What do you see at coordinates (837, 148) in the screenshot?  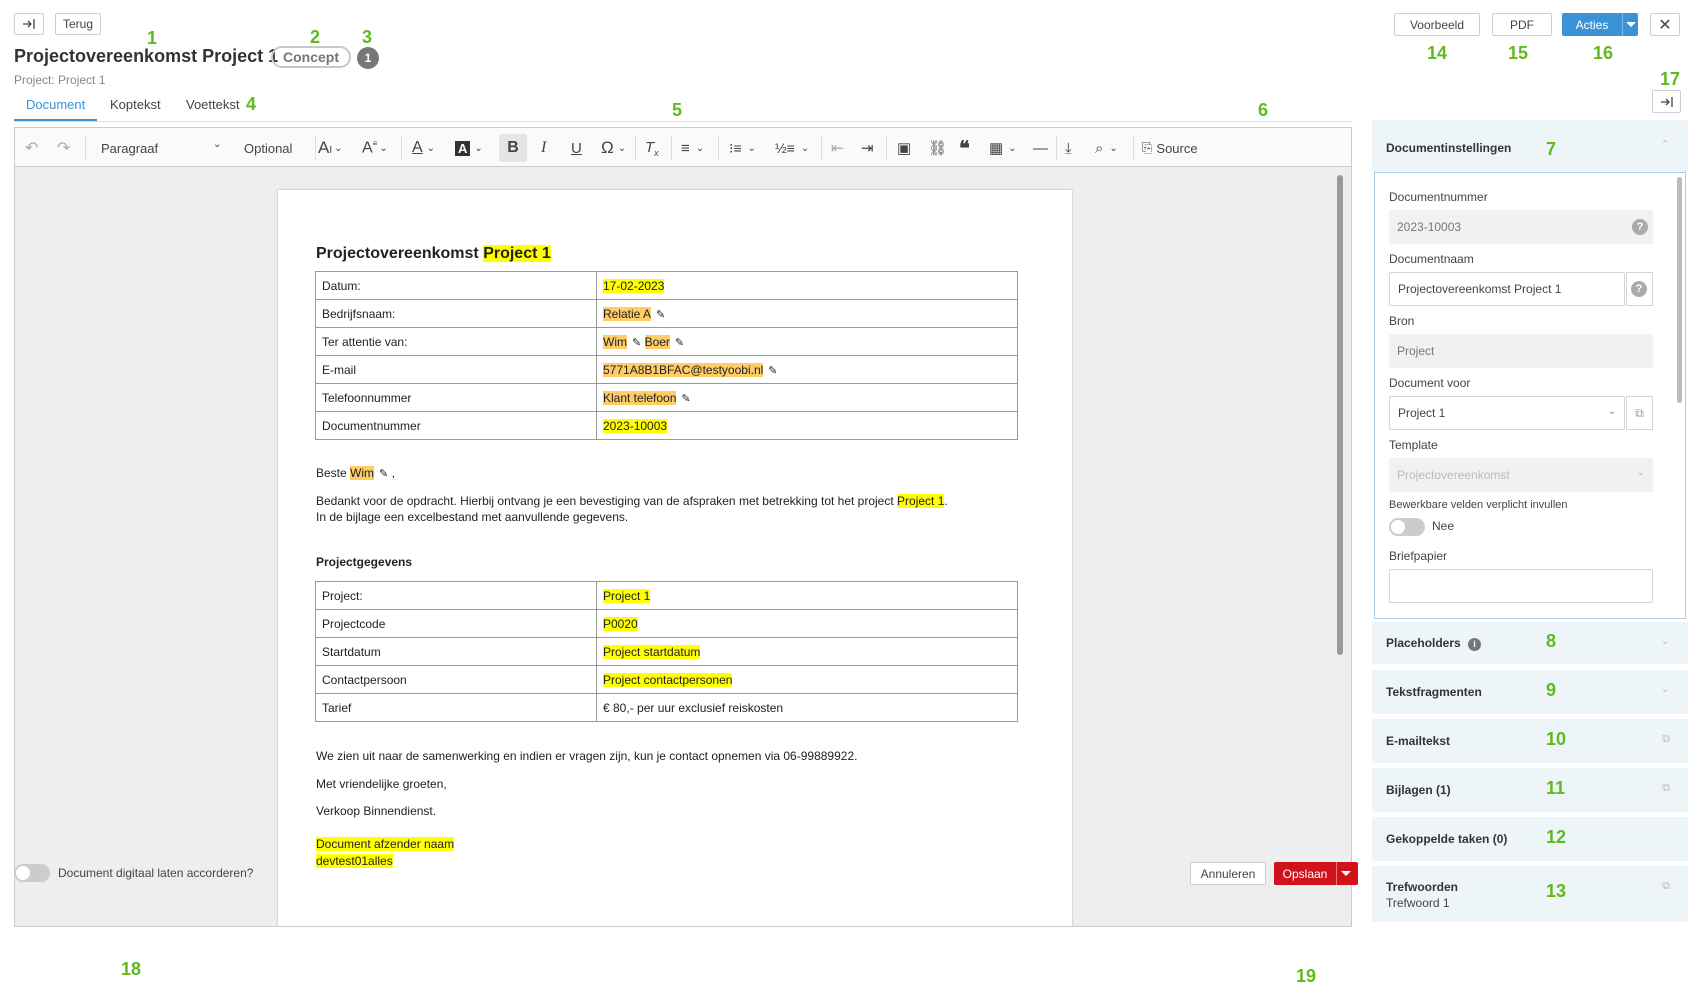 I see `outdent-button: ⇤` at bounding box center [837, 148].